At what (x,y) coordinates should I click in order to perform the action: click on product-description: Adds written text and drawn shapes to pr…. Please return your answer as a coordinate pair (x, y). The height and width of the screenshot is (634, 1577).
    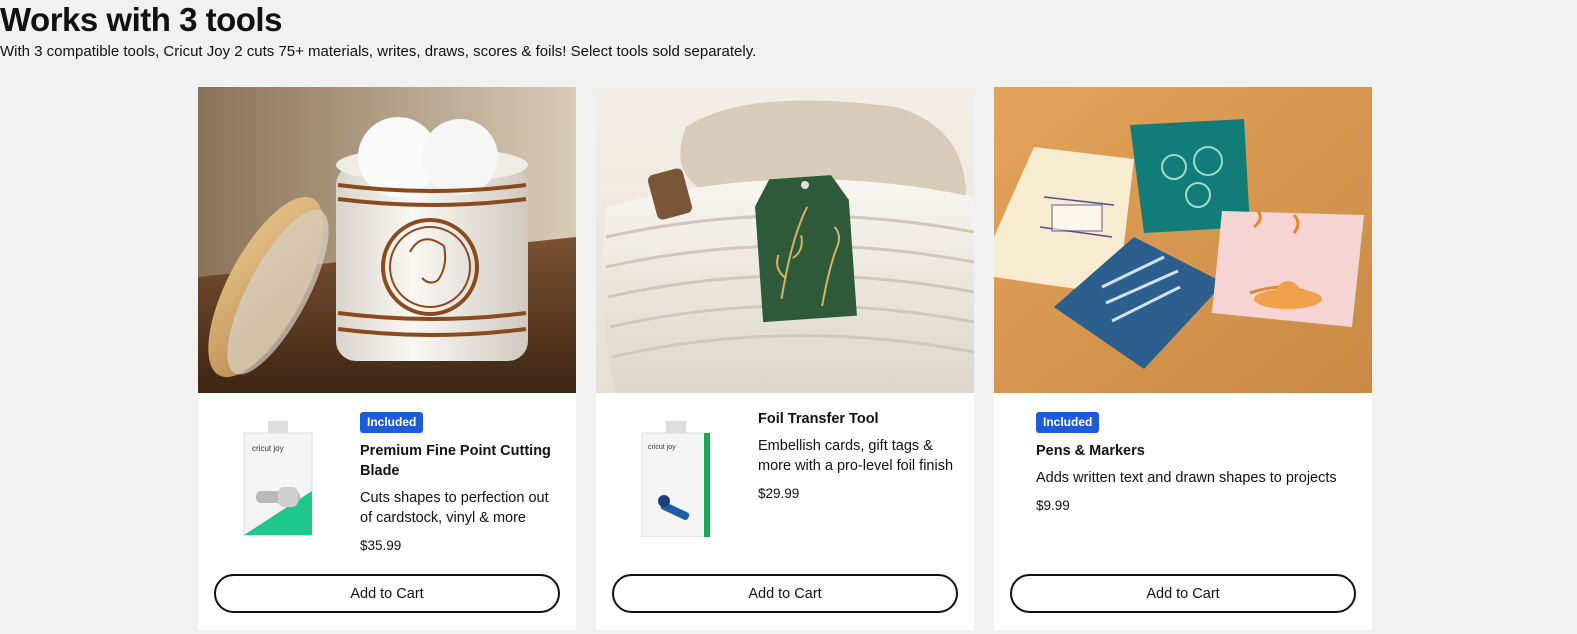
    Looking at the image, I should click on (1186, 478).